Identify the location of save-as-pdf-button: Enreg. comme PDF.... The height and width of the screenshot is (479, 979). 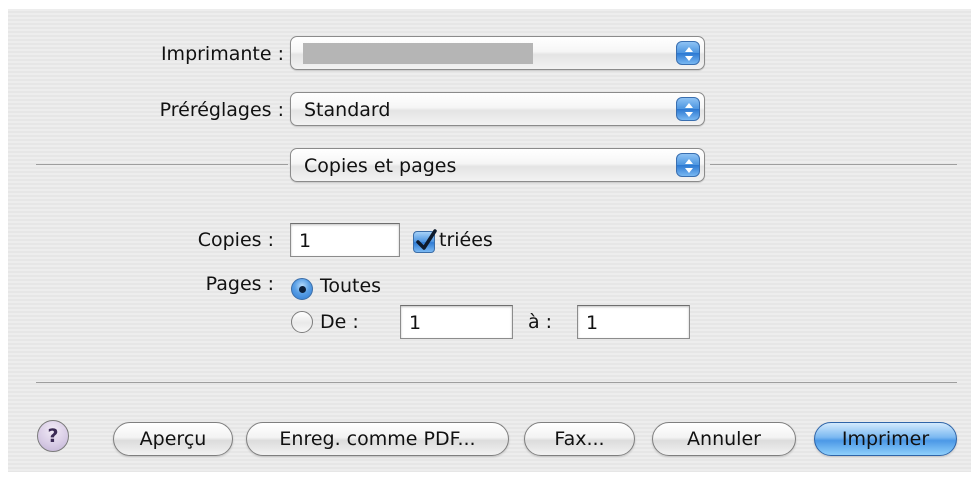
(377, 439).